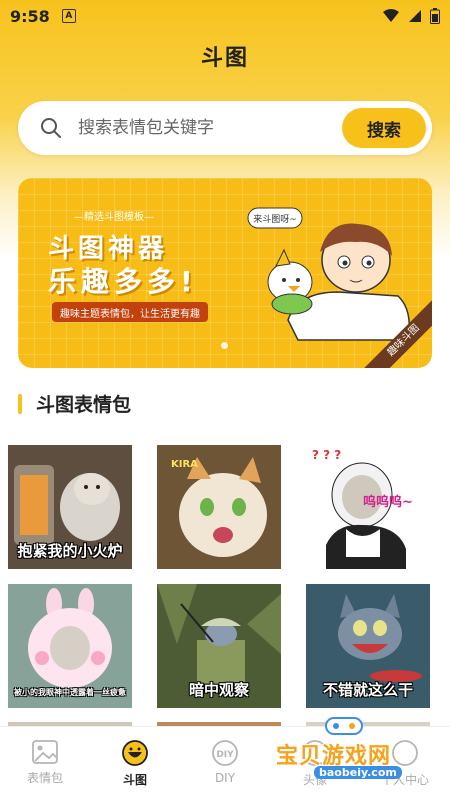 The height and width of the screenshot is (800, 450). What do you see at coordinates (225, 16) in the screenshot?
I see `status-bar: 9:58 A` at bounding box center [225, 16].